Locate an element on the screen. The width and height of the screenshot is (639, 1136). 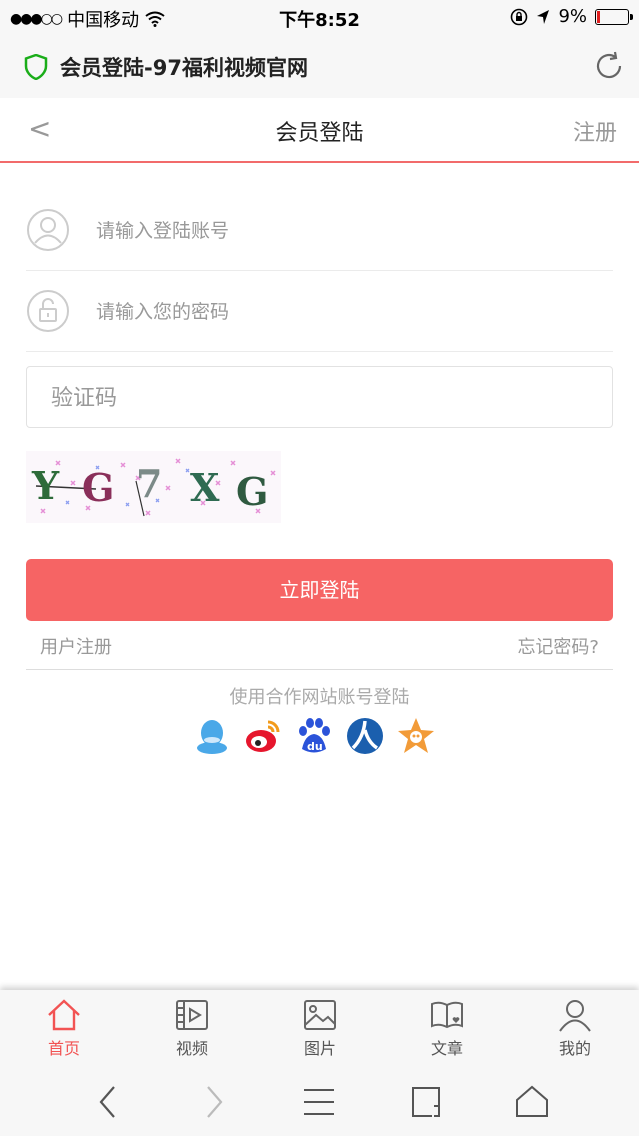
bottom-tab-bar: 首页 视频 图片 文章 我的 is located at coordinates (319, 1029).